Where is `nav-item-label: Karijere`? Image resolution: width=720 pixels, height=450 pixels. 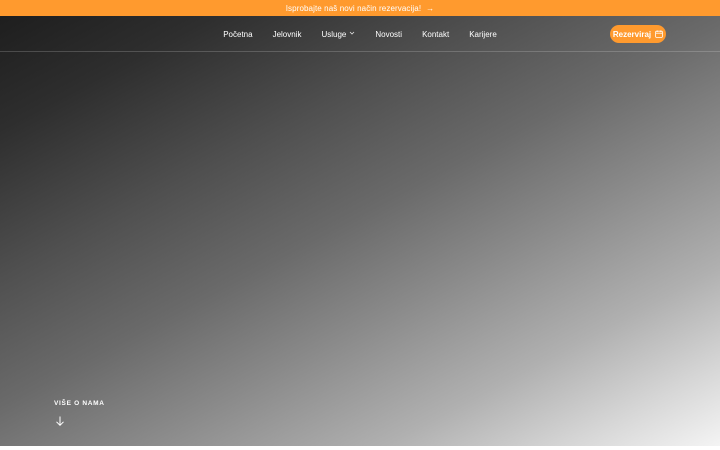
nav-item-label: Karijere is located at coordinates (483, 34).